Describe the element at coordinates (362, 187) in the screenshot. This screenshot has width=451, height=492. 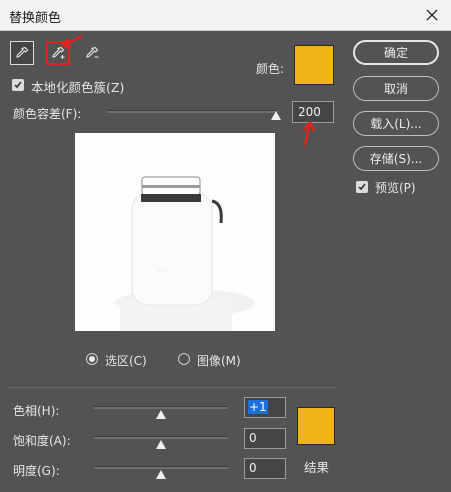
I see `preview-checkbox` at that location.